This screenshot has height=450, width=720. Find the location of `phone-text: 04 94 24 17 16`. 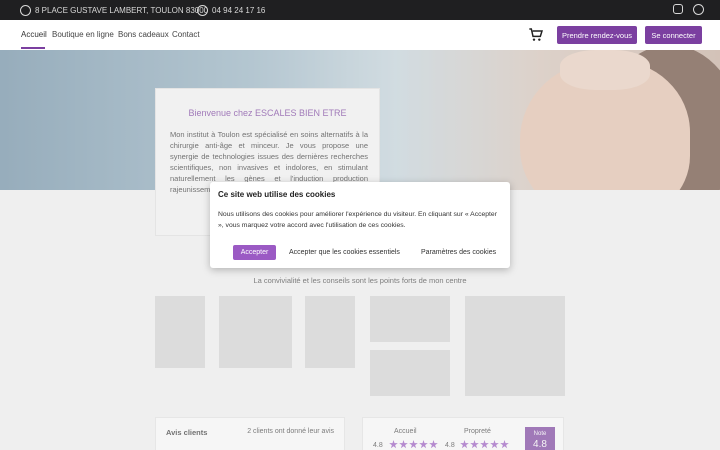

phone-text: 04 94 24 17 16 is located at coordinates (238, 10).